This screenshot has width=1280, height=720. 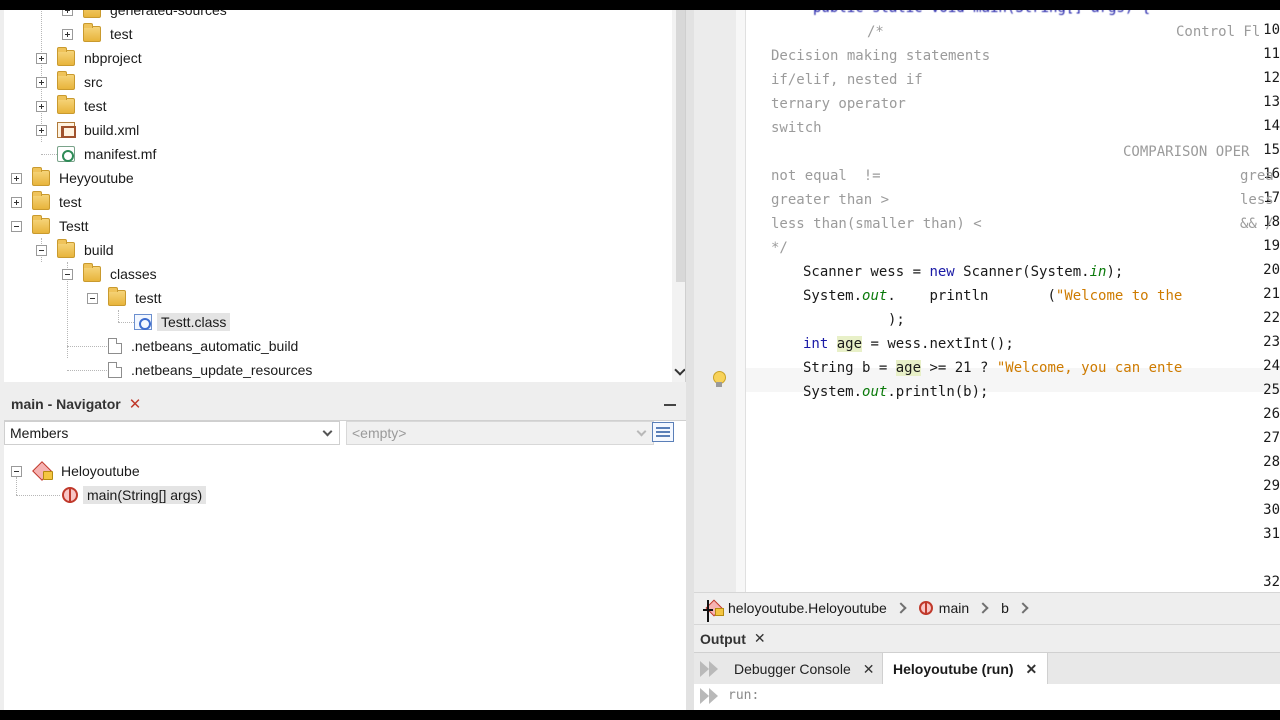 What do you see at coordinates (942, 272) in the screenshot?
I see `code-keyword: new` at bounding box center [942, 272].